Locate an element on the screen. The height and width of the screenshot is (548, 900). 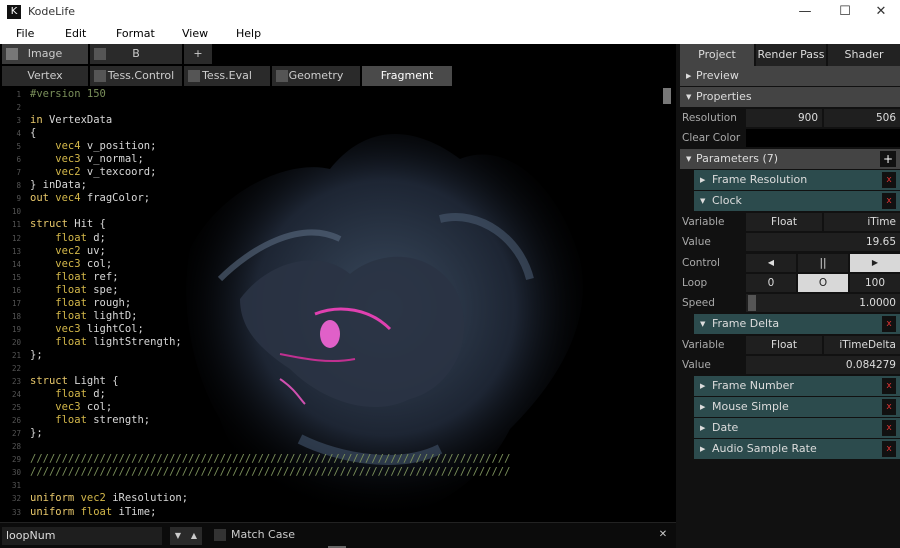
remove-frame-number-button: x is located at coordinates (889, 386).